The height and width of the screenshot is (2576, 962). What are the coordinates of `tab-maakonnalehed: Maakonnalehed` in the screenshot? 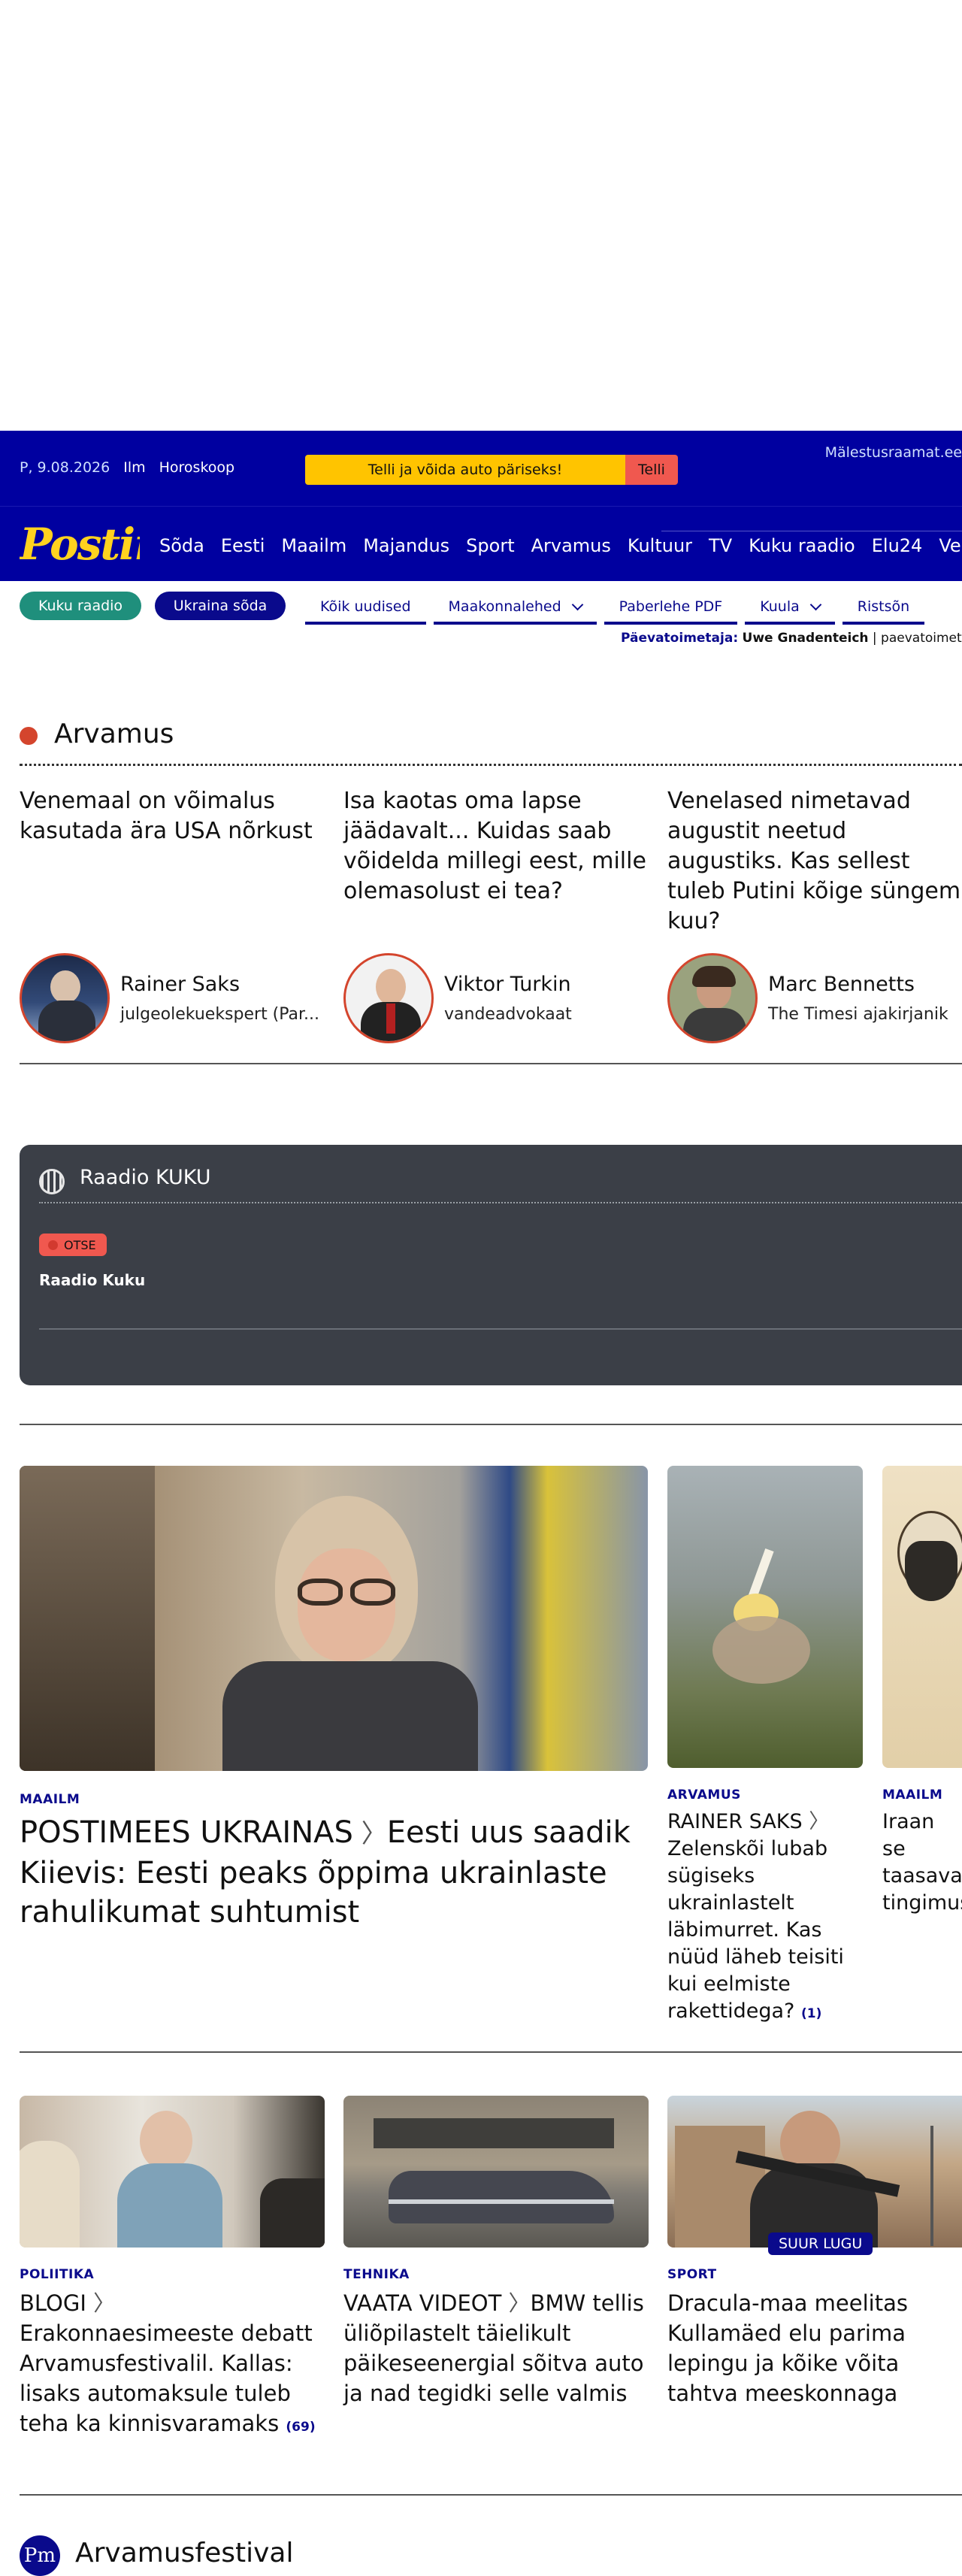 It's located at (515, 608).